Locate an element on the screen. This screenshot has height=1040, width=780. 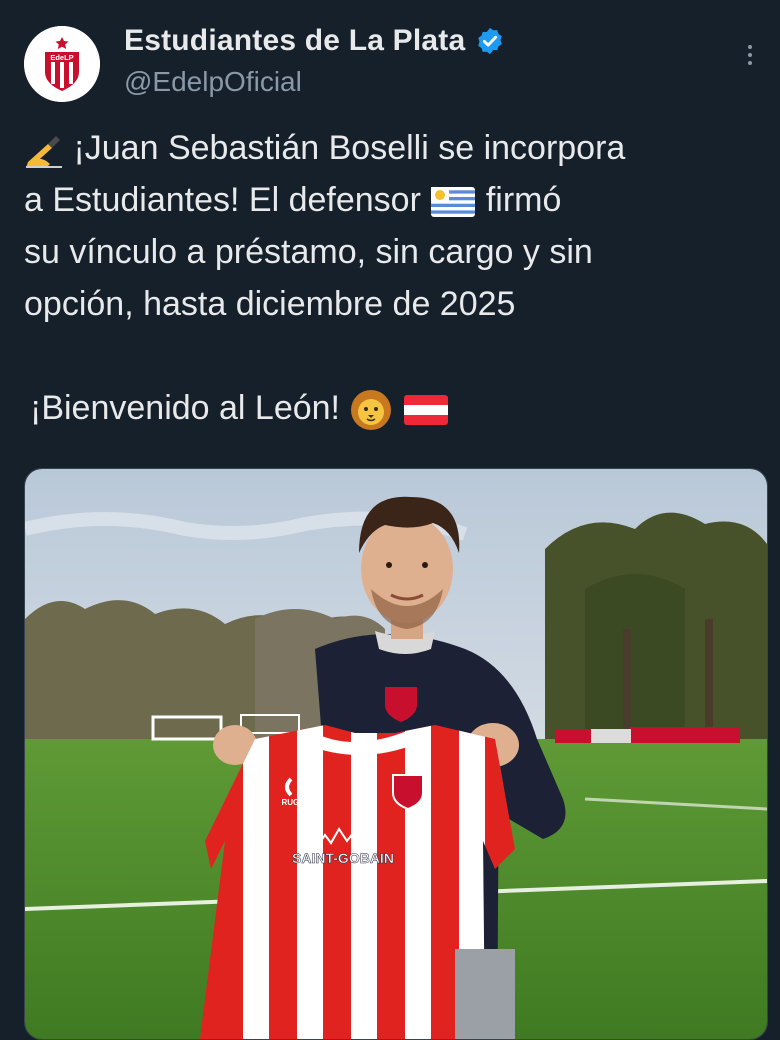
tweet-line-5: ¡Bienvenido al León! is located at coordinates (394, 408).